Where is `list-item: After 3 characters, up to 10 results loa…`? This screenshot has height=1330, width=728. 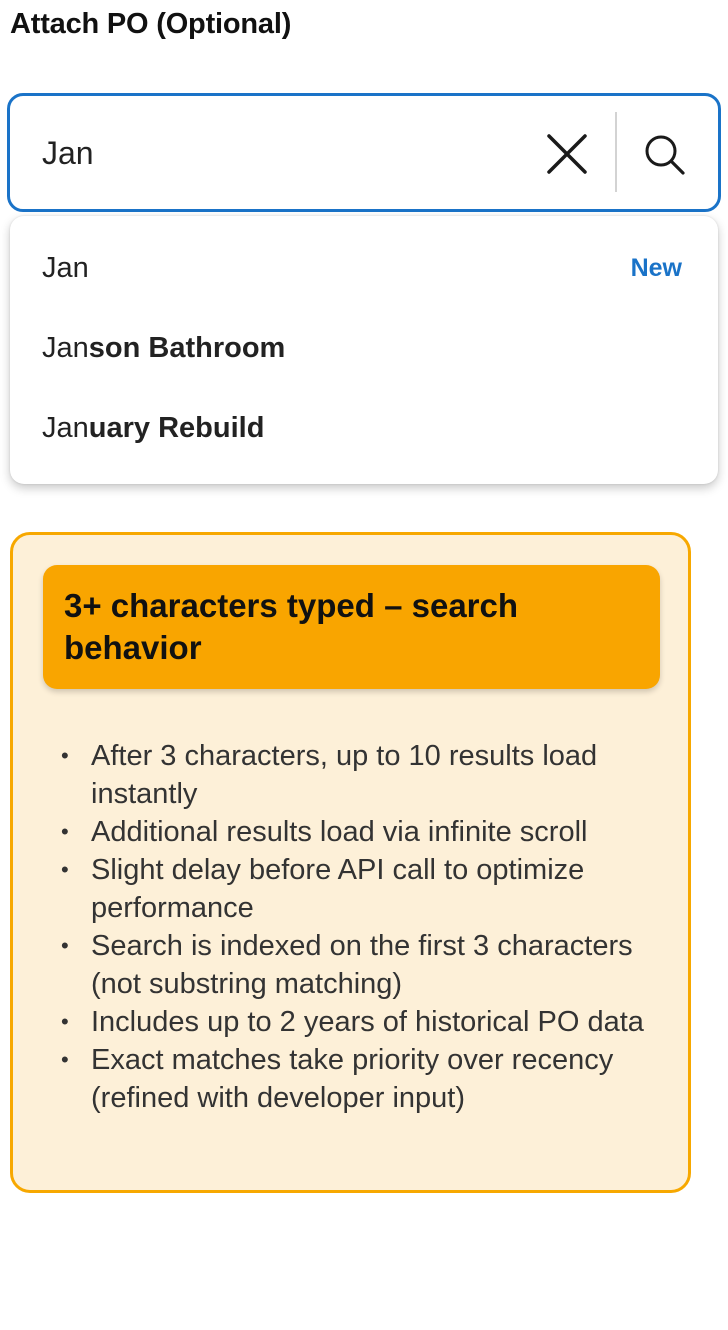
list-item: After 3 characters, up to 10 results loa… is located at coordinates (366, 775).